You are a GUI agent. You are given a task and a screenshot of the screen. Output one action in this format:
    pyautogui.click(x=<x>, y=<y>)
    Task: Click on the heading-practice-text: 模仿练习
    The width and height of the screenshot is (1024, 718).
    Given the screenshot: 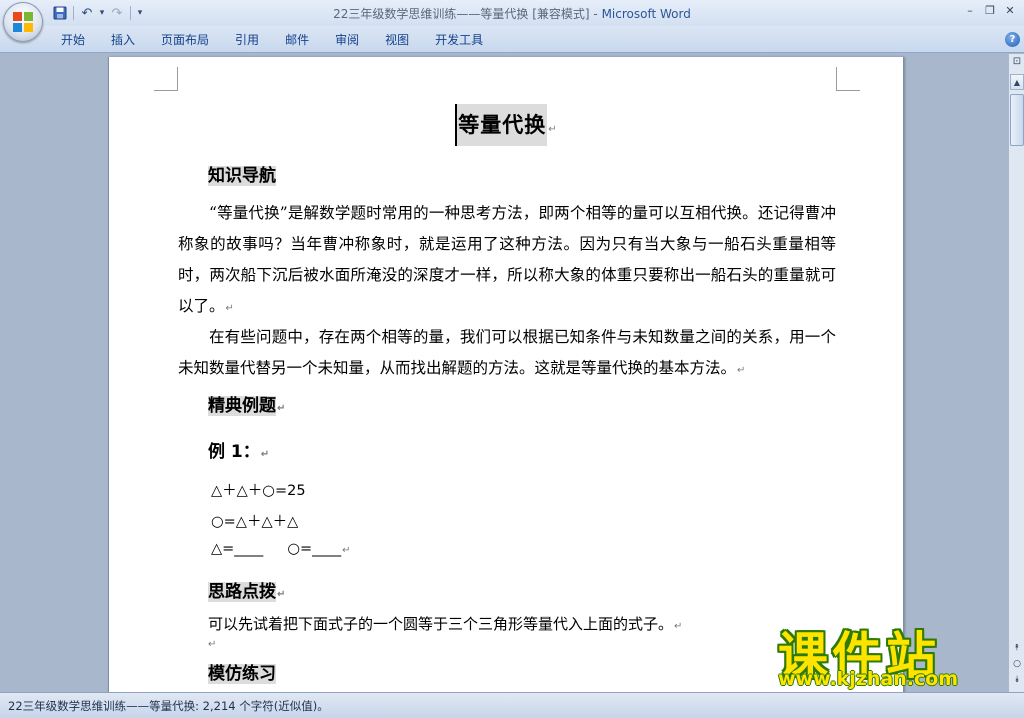 What is the action you would take?
    pyautogui.click(x=242, y=674)
    